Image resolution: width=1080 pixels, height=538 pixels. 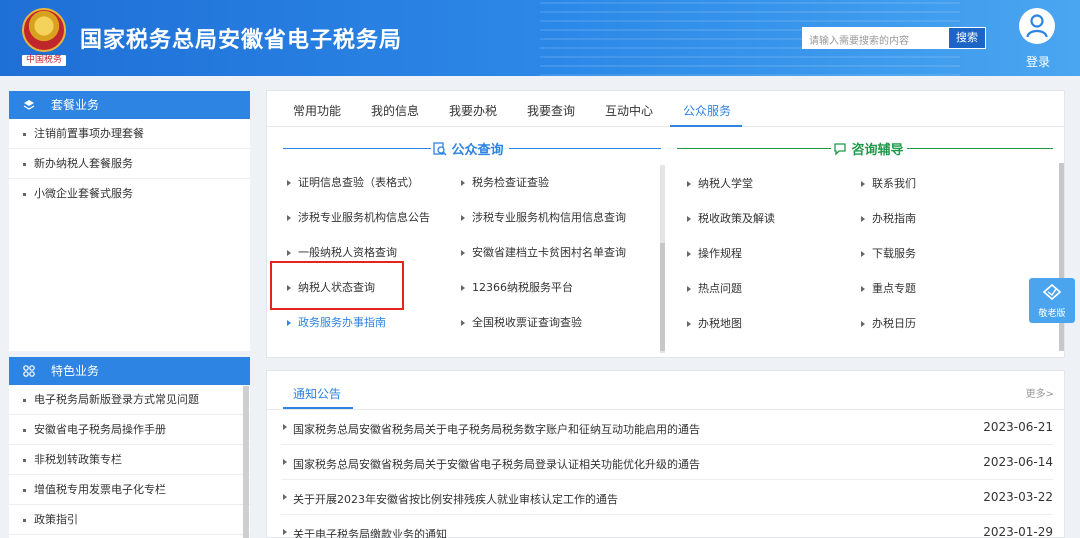 What do you see at coordinates (888, 183) in the screenshot?
I see `consult-link: 联系我们` at bounding box center [888, 183].